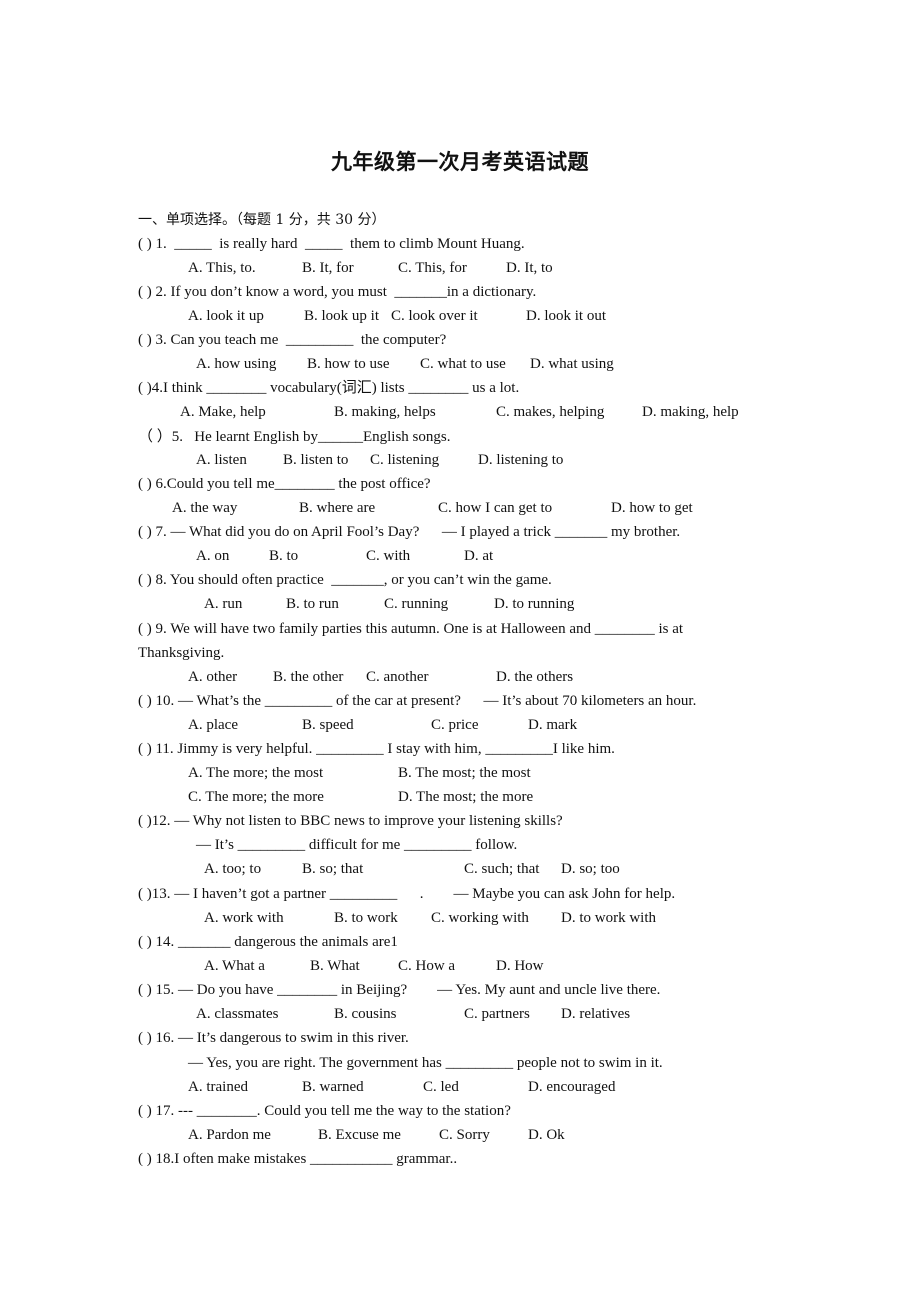  Describe the element at coordinates (463, 364) in the screenshot. I see `question-3-option-c: C. what to use` at that location.